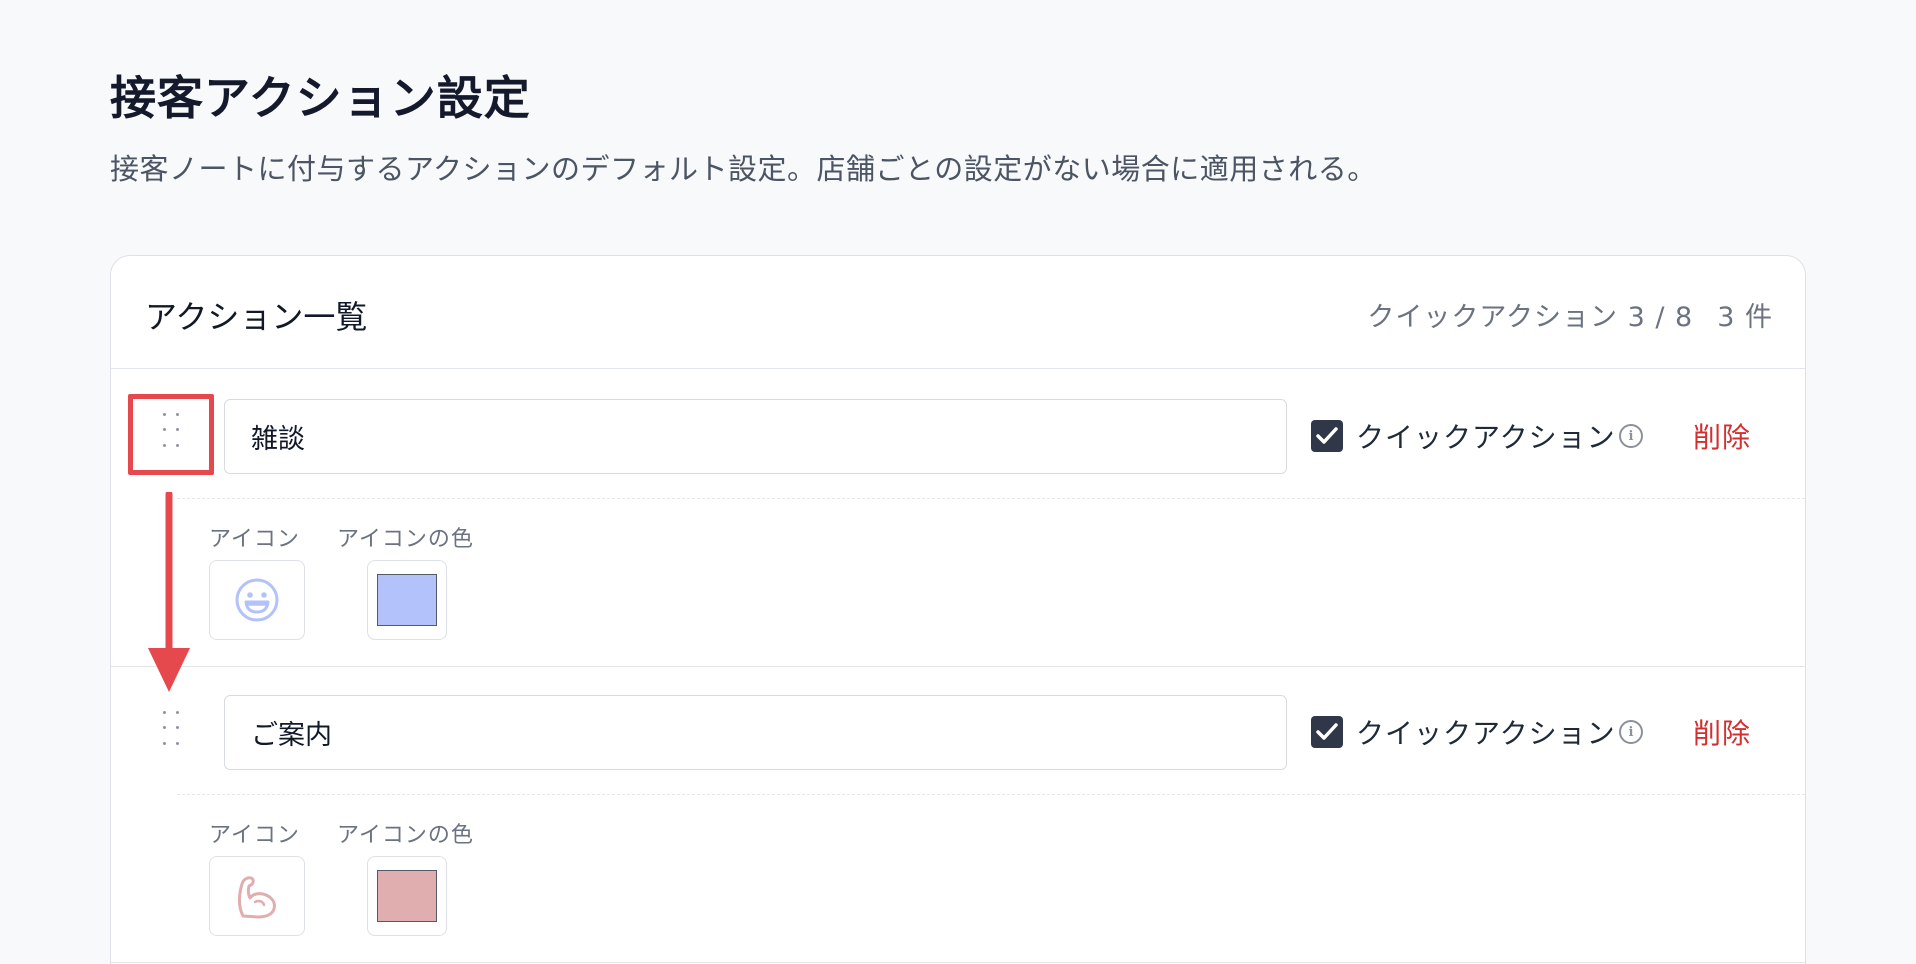  What do you see at coordinates (1745, 317) in the screenshot?
I see `total-count: 3 件` at bounding box center [1745, 317].